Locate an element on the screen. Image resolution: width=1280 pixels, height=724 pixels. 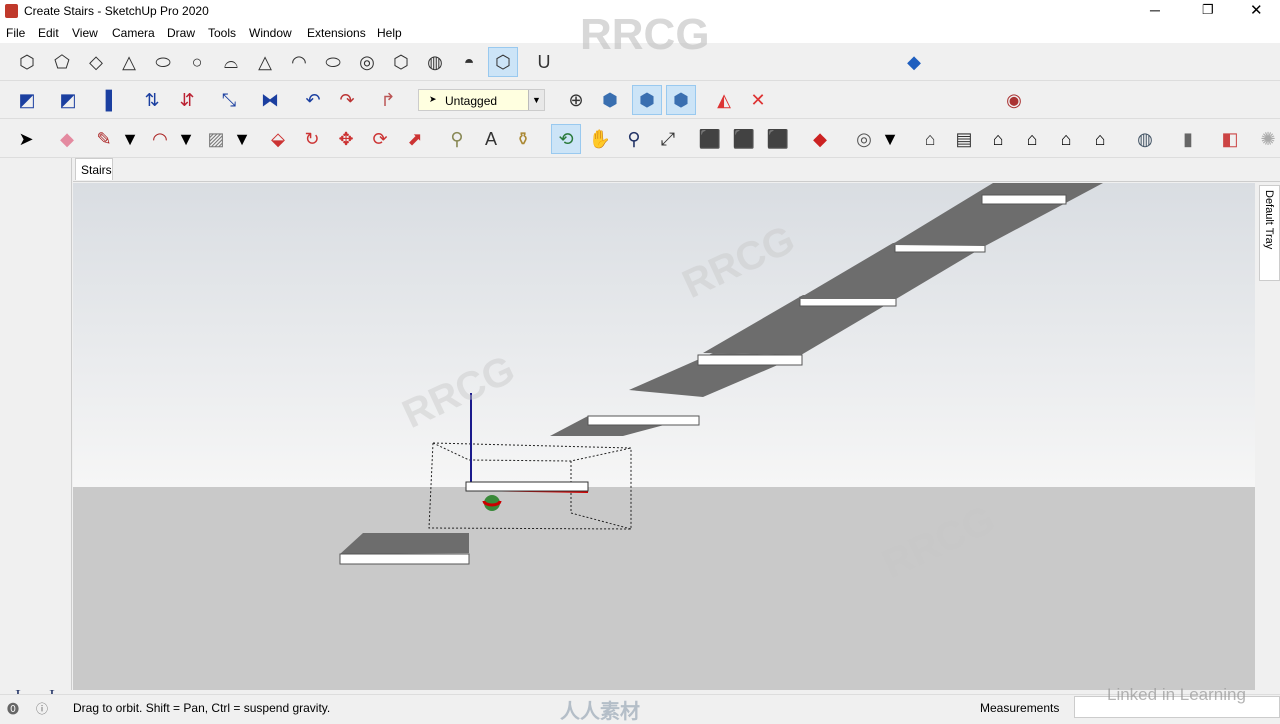
default-tray-label: Default Tray is located at coordinates (1269, 220).